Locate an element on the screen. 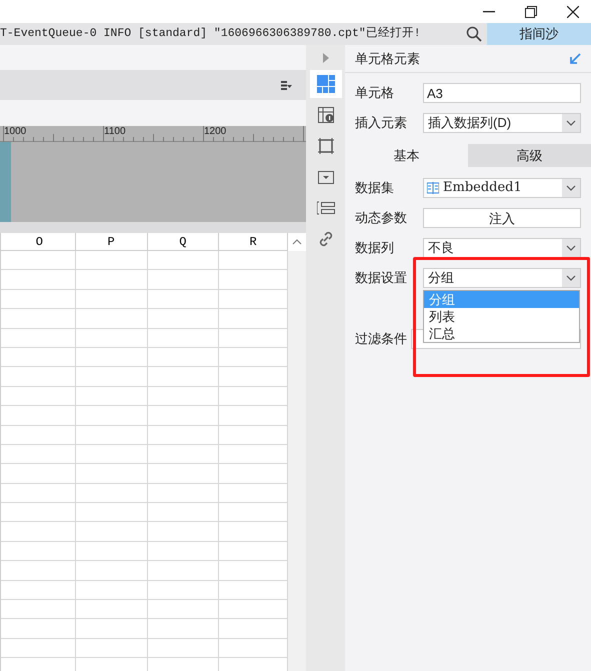  scroll-up-icon is located at coordinates (297, 242).